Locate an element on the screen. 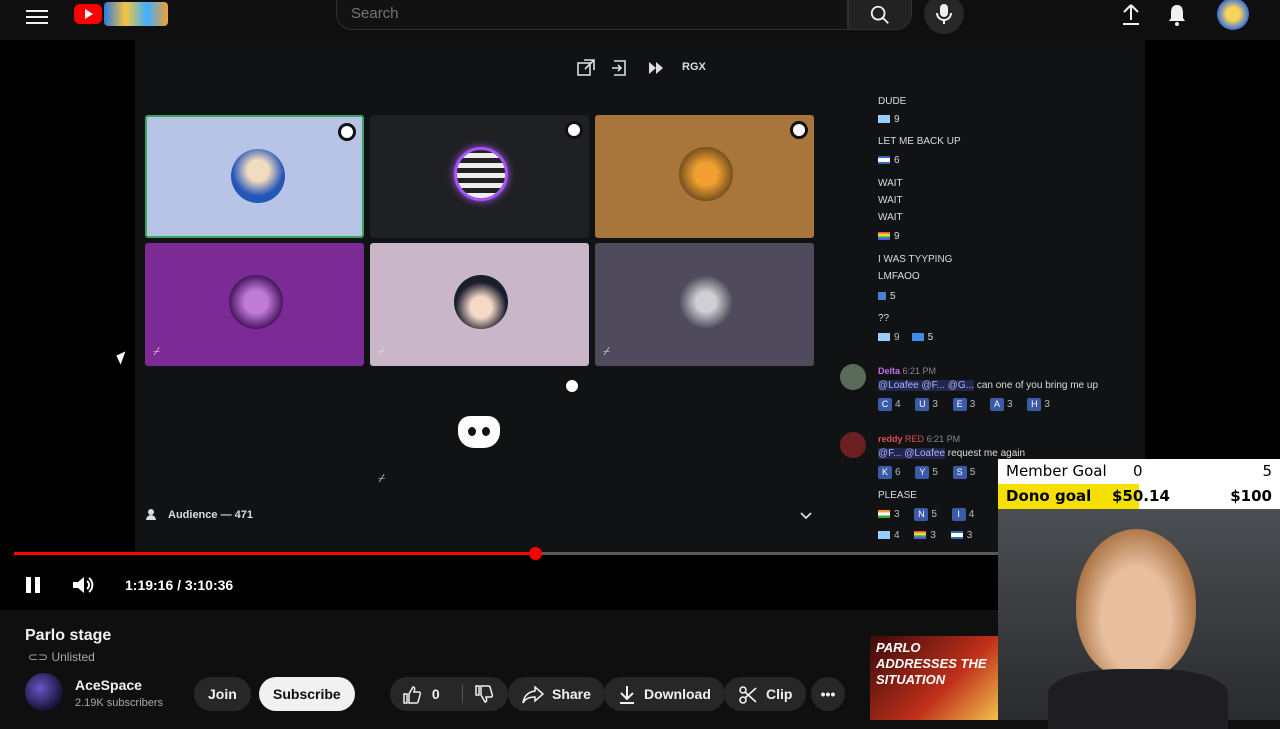 This screenshot has width=1280, height=729. search-box is located at coordinates (592, 15).